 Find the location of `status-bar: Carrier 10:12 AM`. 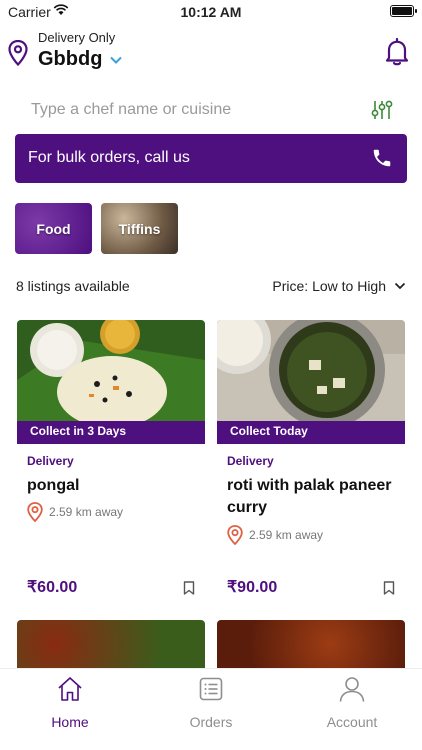

status-bar: Carrier 10:12 AM is located at coordinates (211, 12).